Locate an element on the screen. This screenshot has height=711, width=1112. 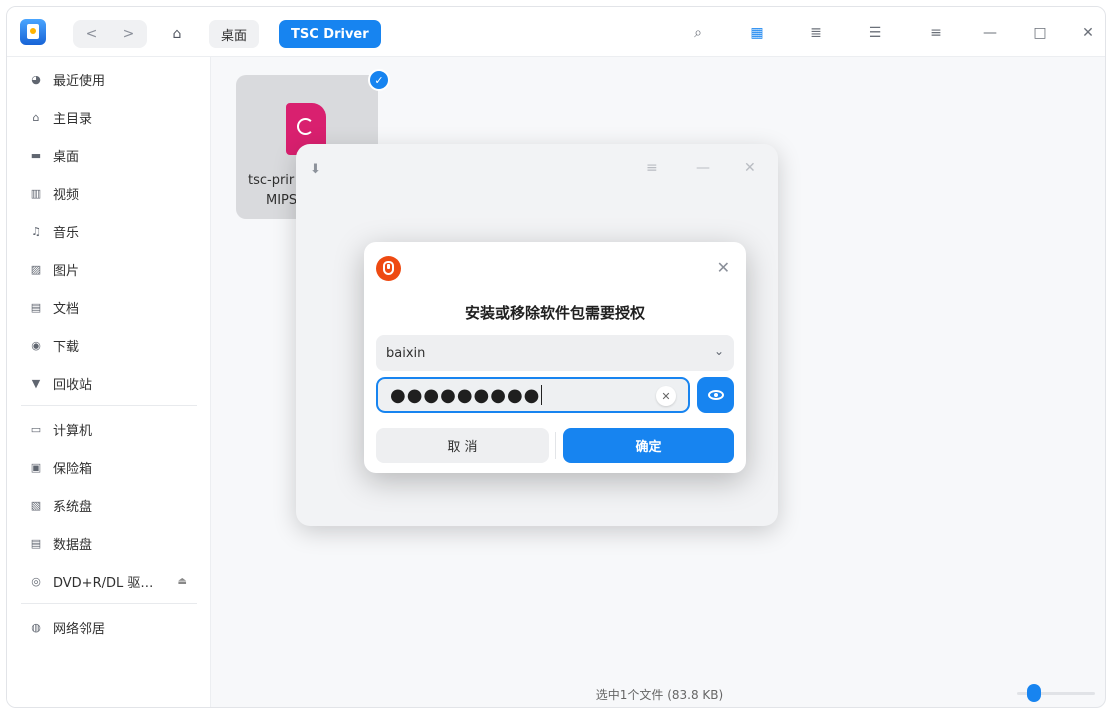
sidebar-item-label: 网络邻居 is located at coordinates (79, 629).